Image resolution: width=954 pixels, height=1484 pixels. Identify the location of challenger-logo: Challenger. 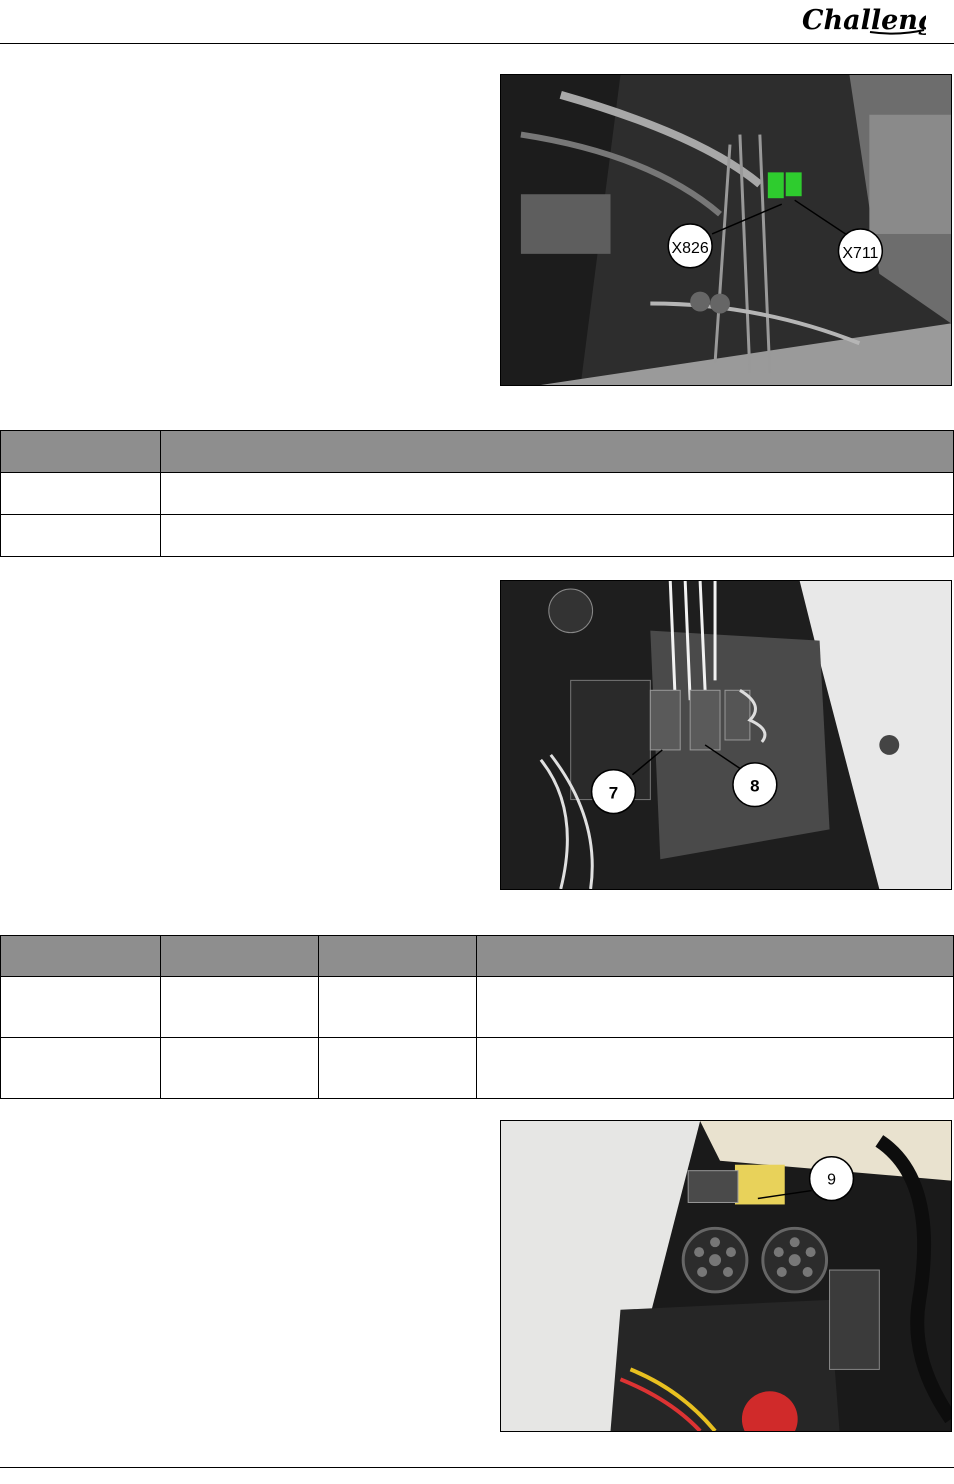
(876, 20).